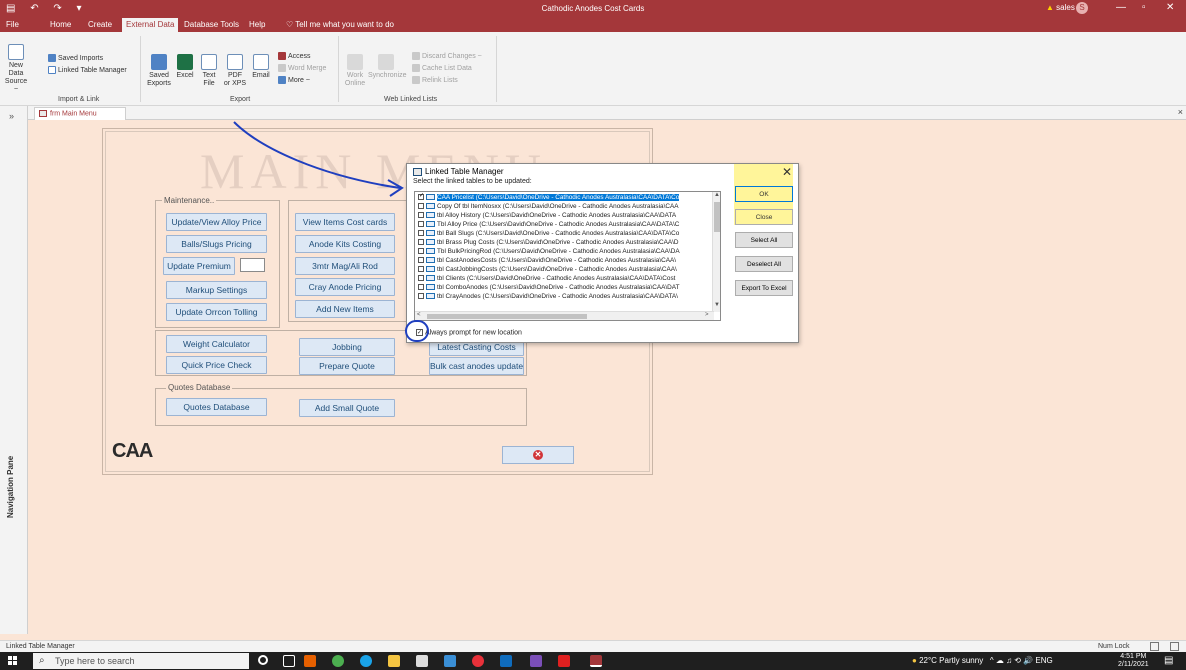 This screenshot has height=670, width=1186. I want to click on clock: 4:51 PM 2/11/2021, so click(1133, 661).